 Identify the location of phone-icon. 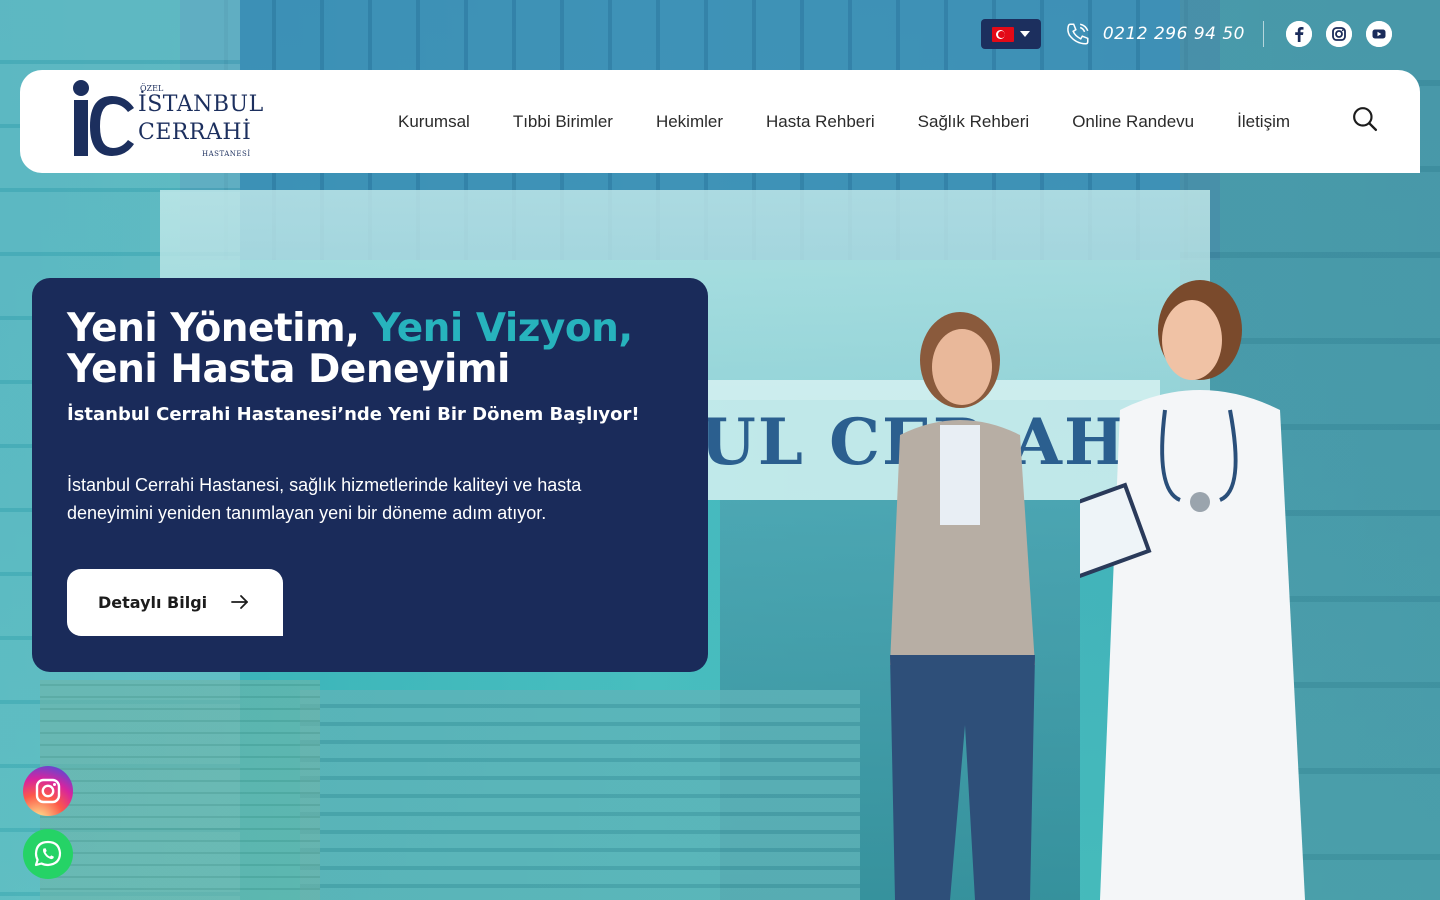
(1077, 34).